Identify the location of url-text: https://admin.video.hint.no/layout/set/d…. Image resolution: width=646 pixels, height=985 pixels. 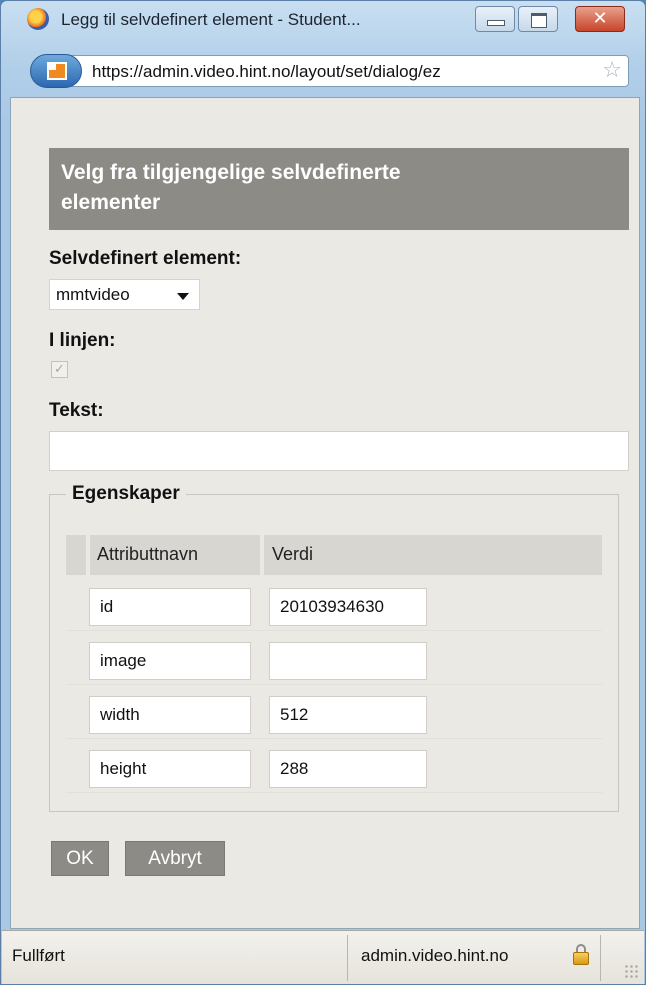
(347, 72).